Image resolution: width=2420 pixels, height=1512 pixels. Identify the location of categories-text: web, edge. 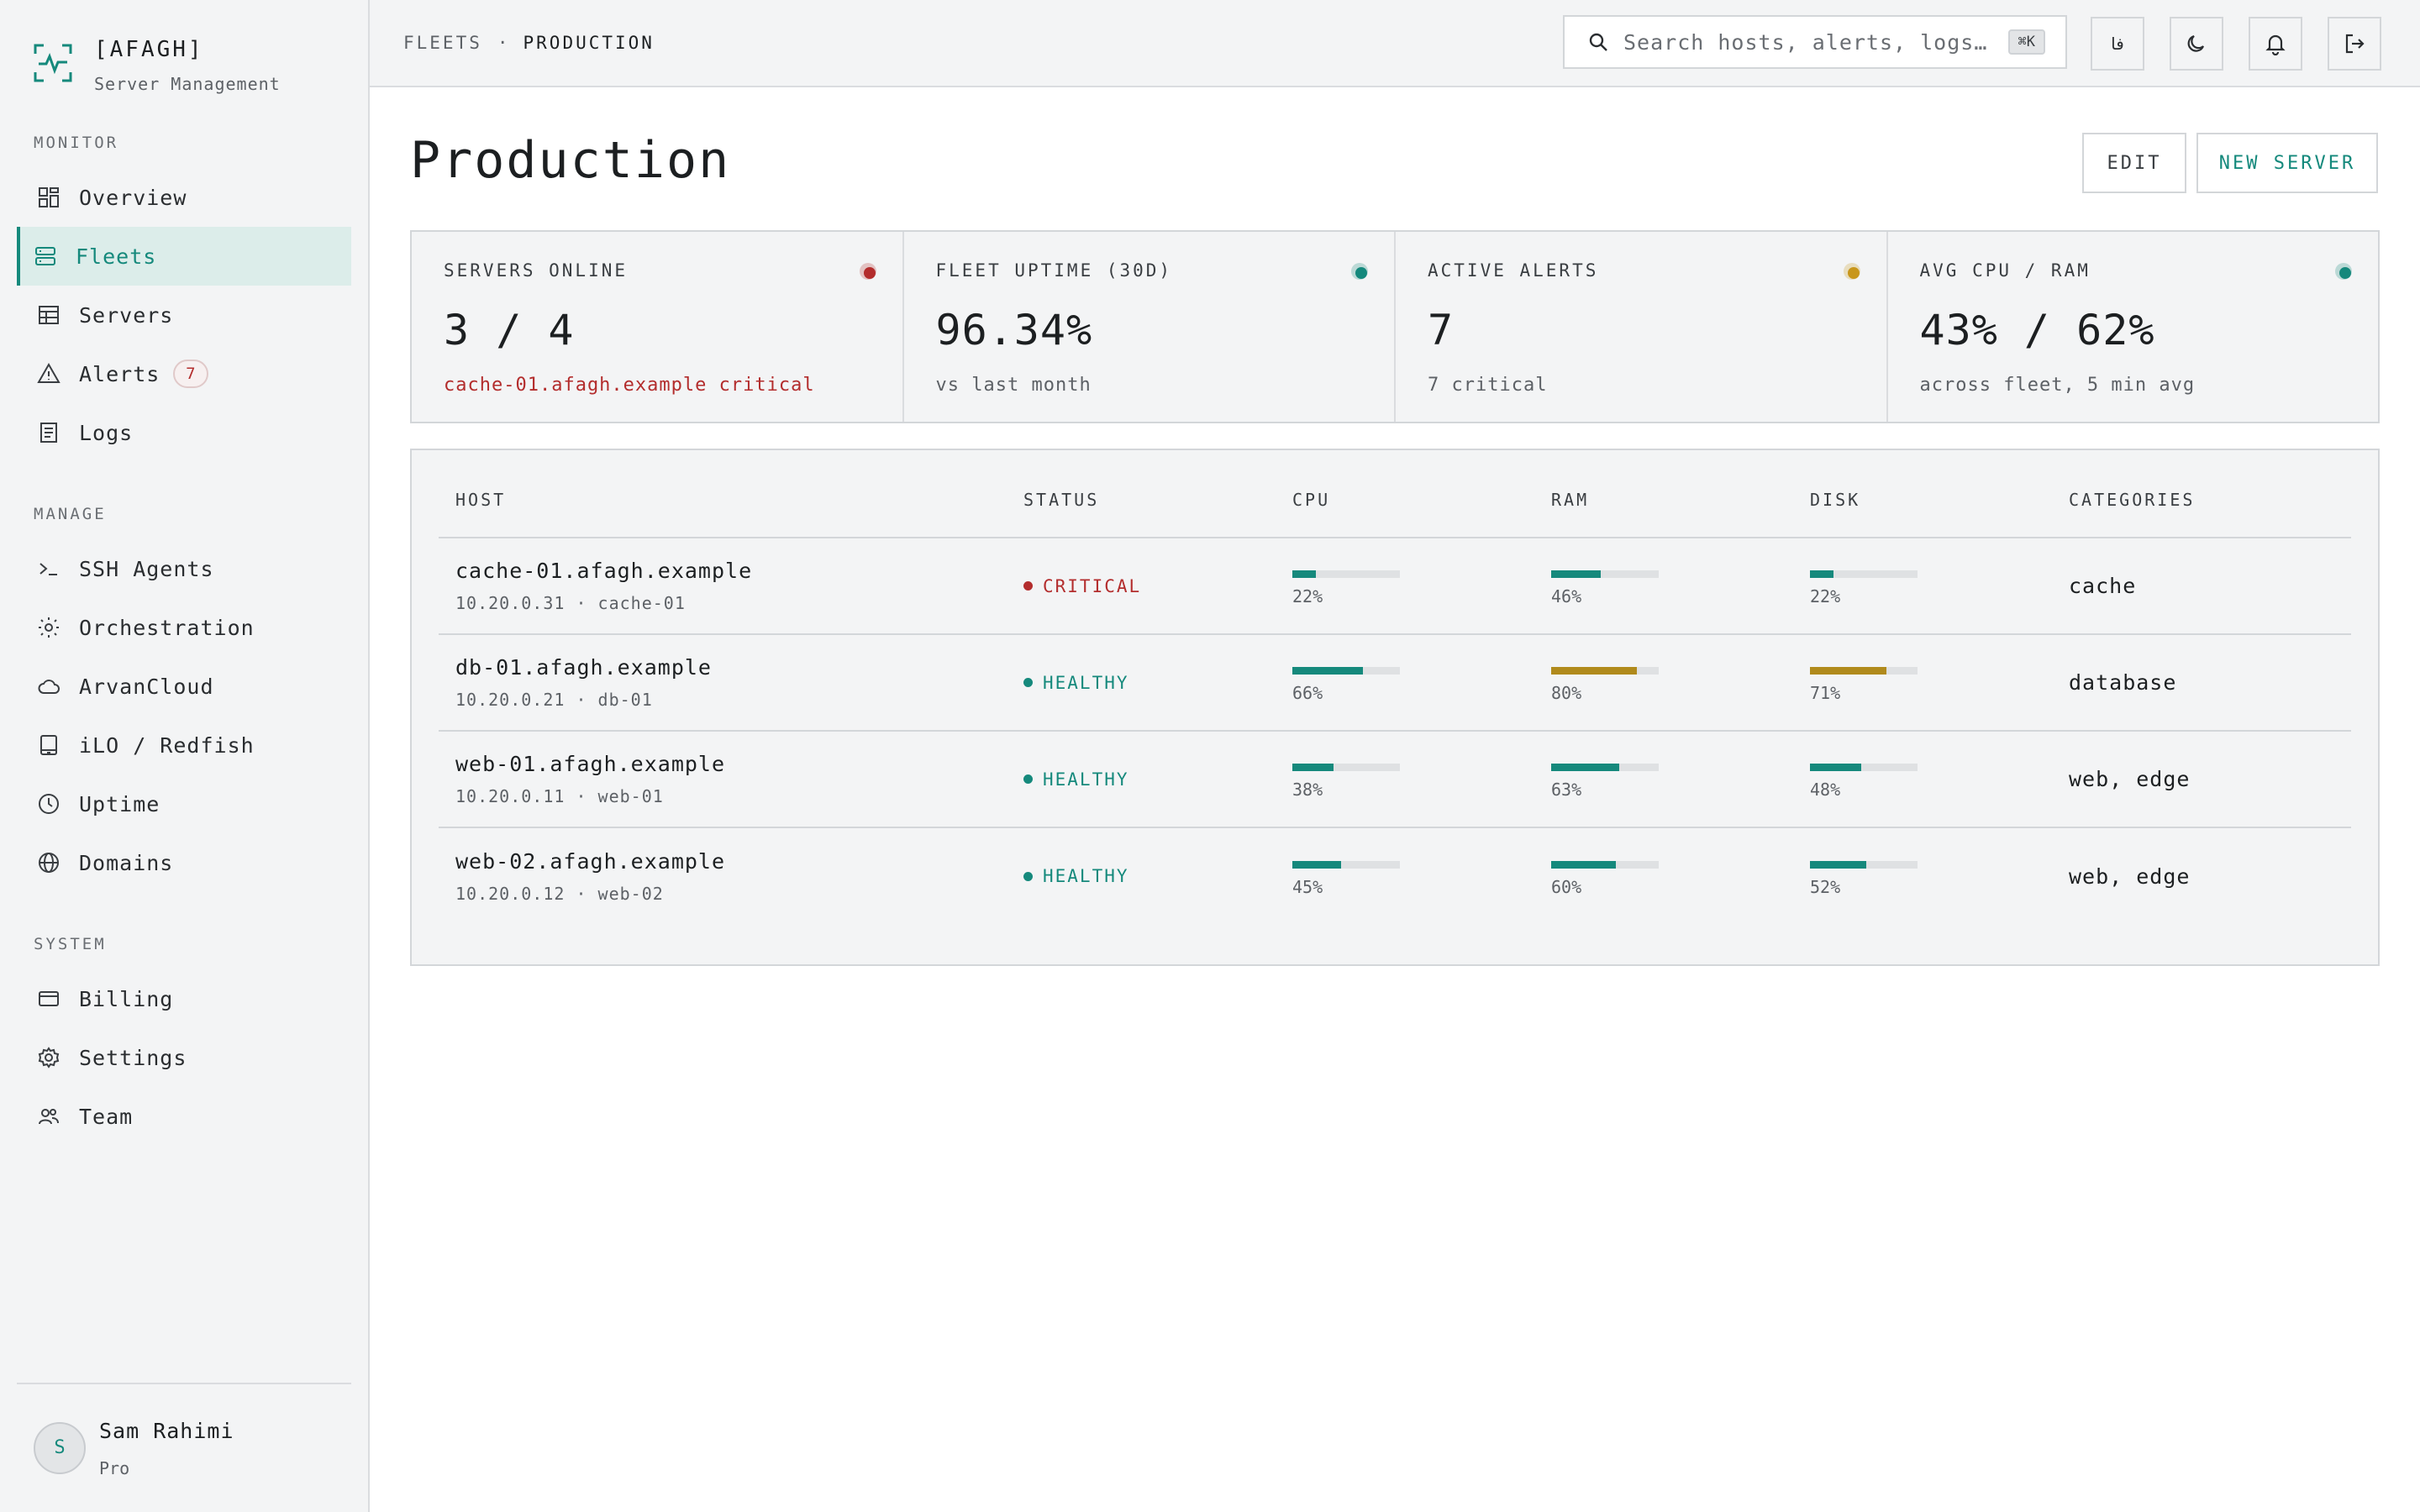
(2130, 779).